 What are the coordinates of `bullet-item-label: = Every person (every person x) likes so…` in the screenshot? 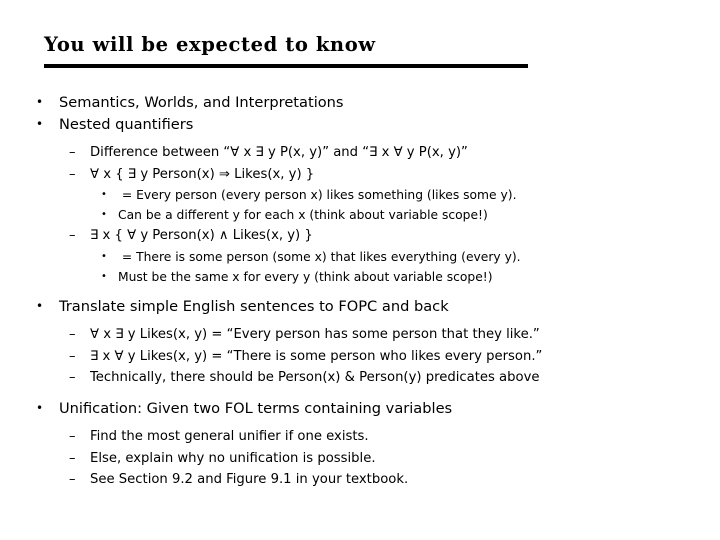 It's located at (317, 195).